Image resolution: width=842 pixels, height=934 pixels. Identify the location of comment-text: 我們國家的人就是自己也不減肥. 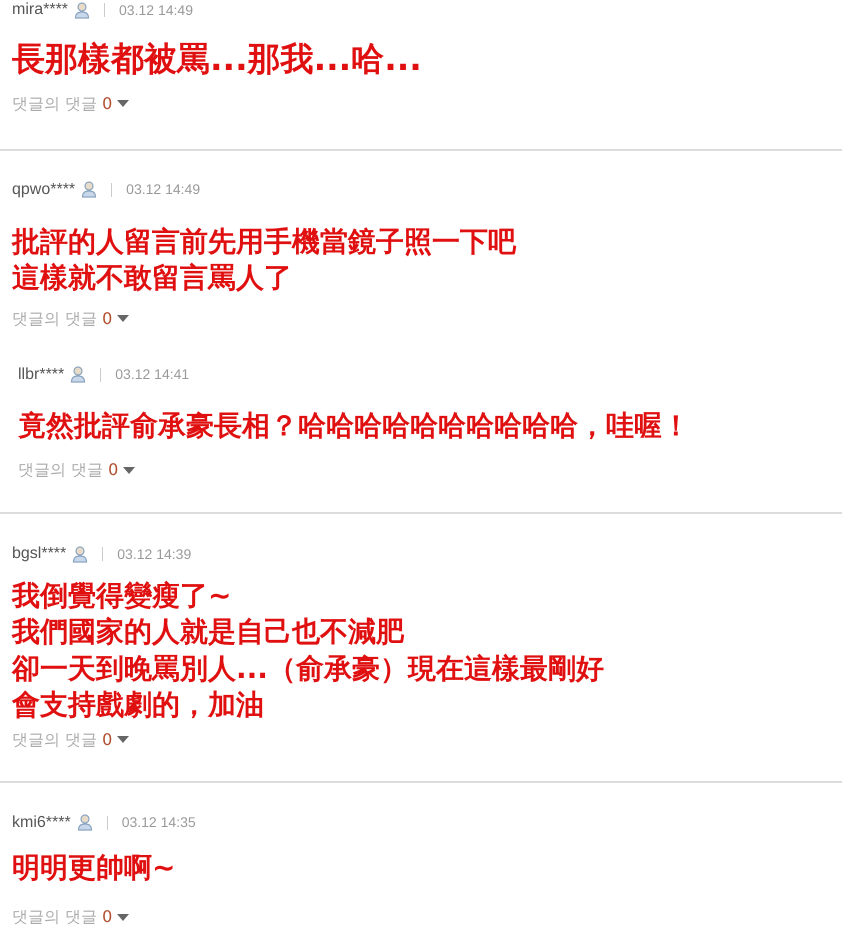
(209, 632).